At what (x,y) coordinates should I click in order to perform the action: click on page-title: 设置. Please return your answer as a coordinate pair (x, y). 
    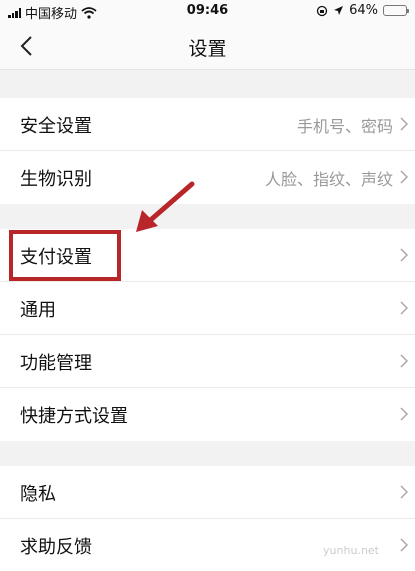
    Looking at the image, I should click on (207, 49).